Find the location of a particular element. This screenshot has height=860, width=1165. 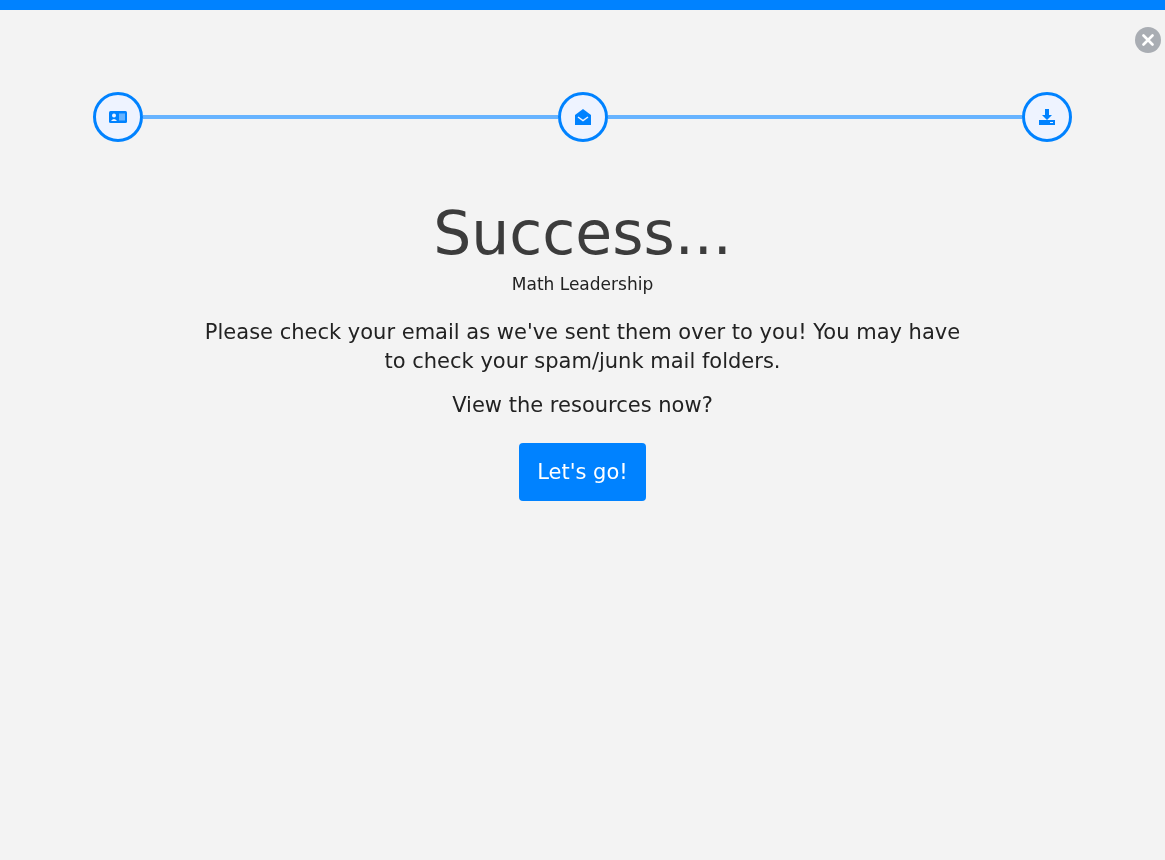

prompt-text: View the resources now? is located at coordinates (582, 404).